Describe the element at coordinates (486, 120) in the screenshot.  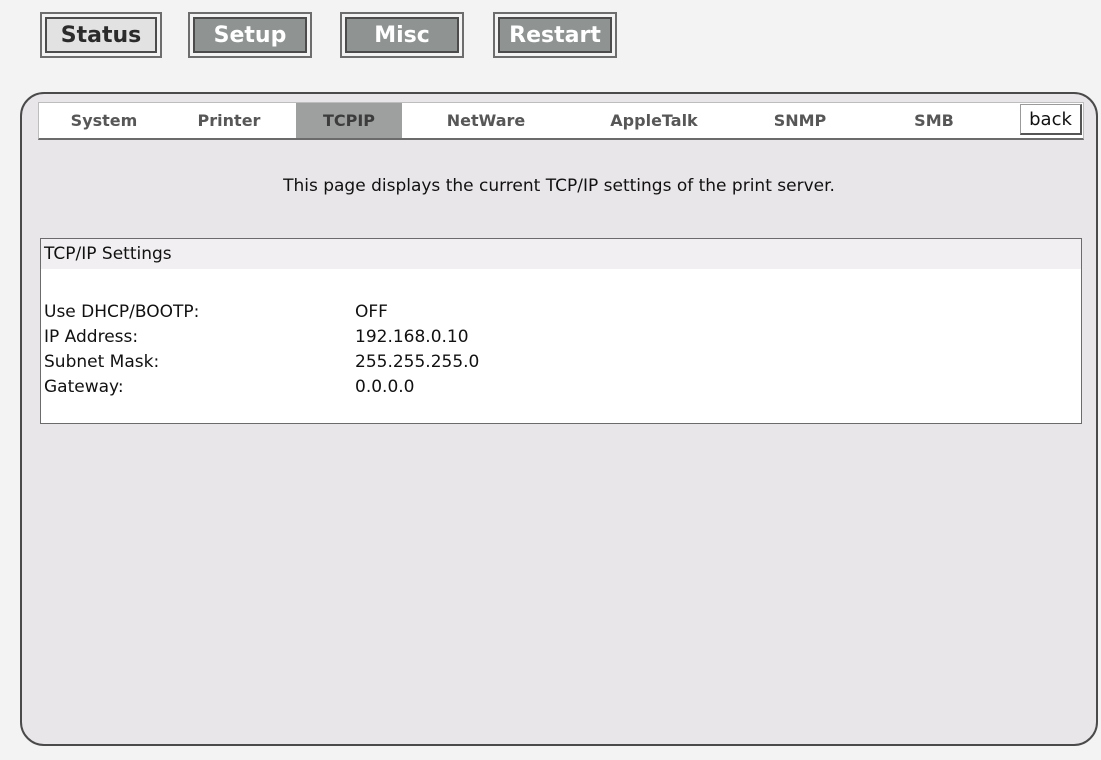
I see `tab-netware: NetWare` at that location.